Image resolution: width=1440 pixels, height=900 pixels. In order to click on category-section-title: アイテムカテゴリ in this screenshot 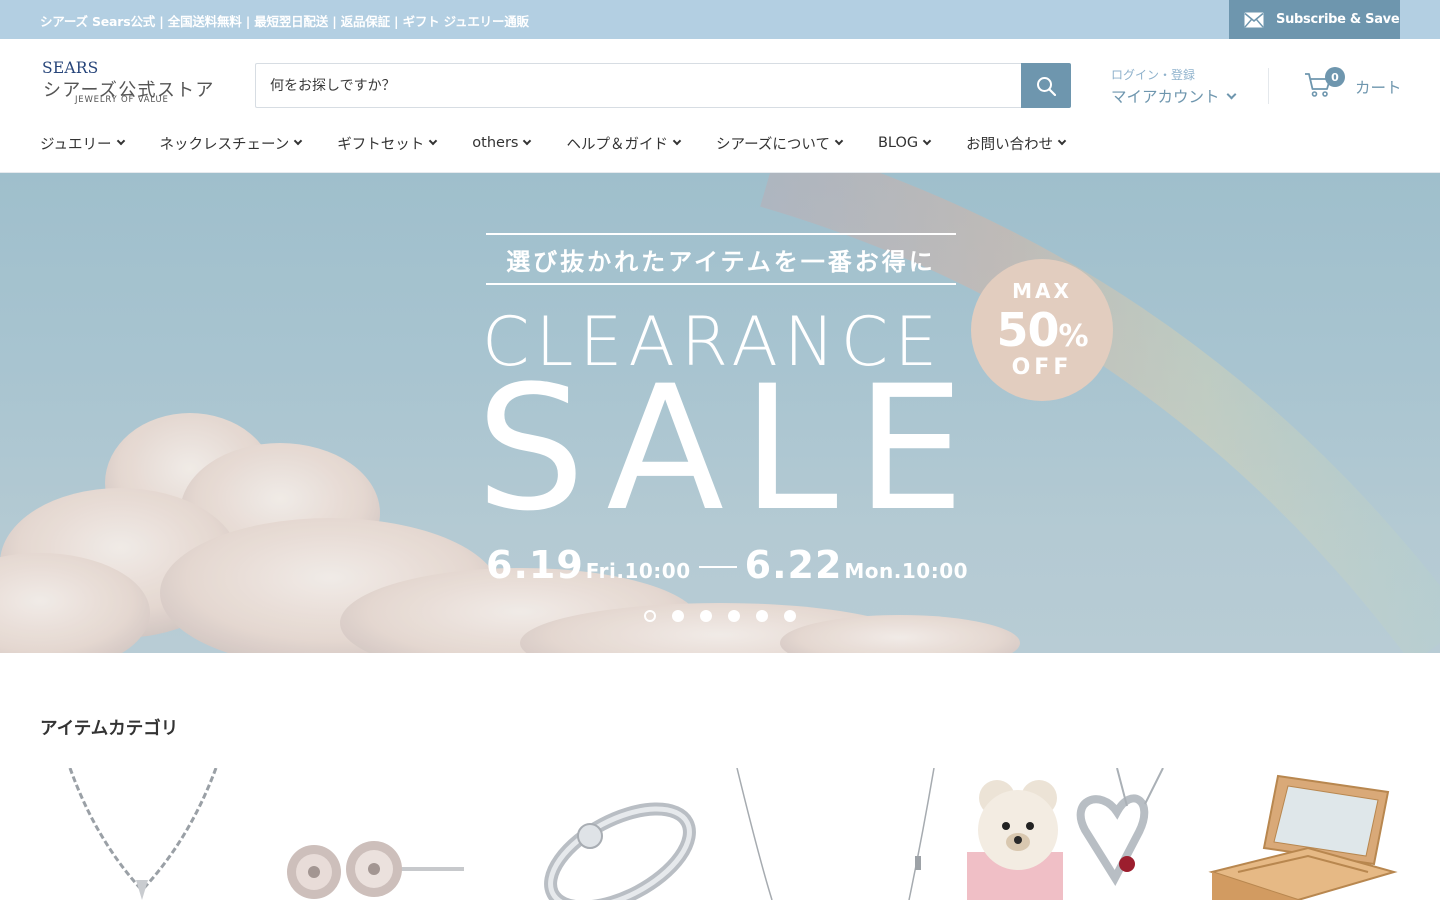, I will do `click(109, 729)`.